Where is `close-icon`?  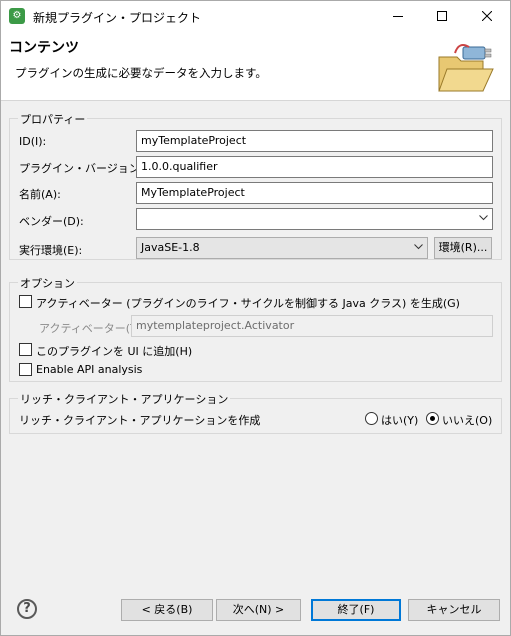
close-icon is located at coordinates (487, 16).